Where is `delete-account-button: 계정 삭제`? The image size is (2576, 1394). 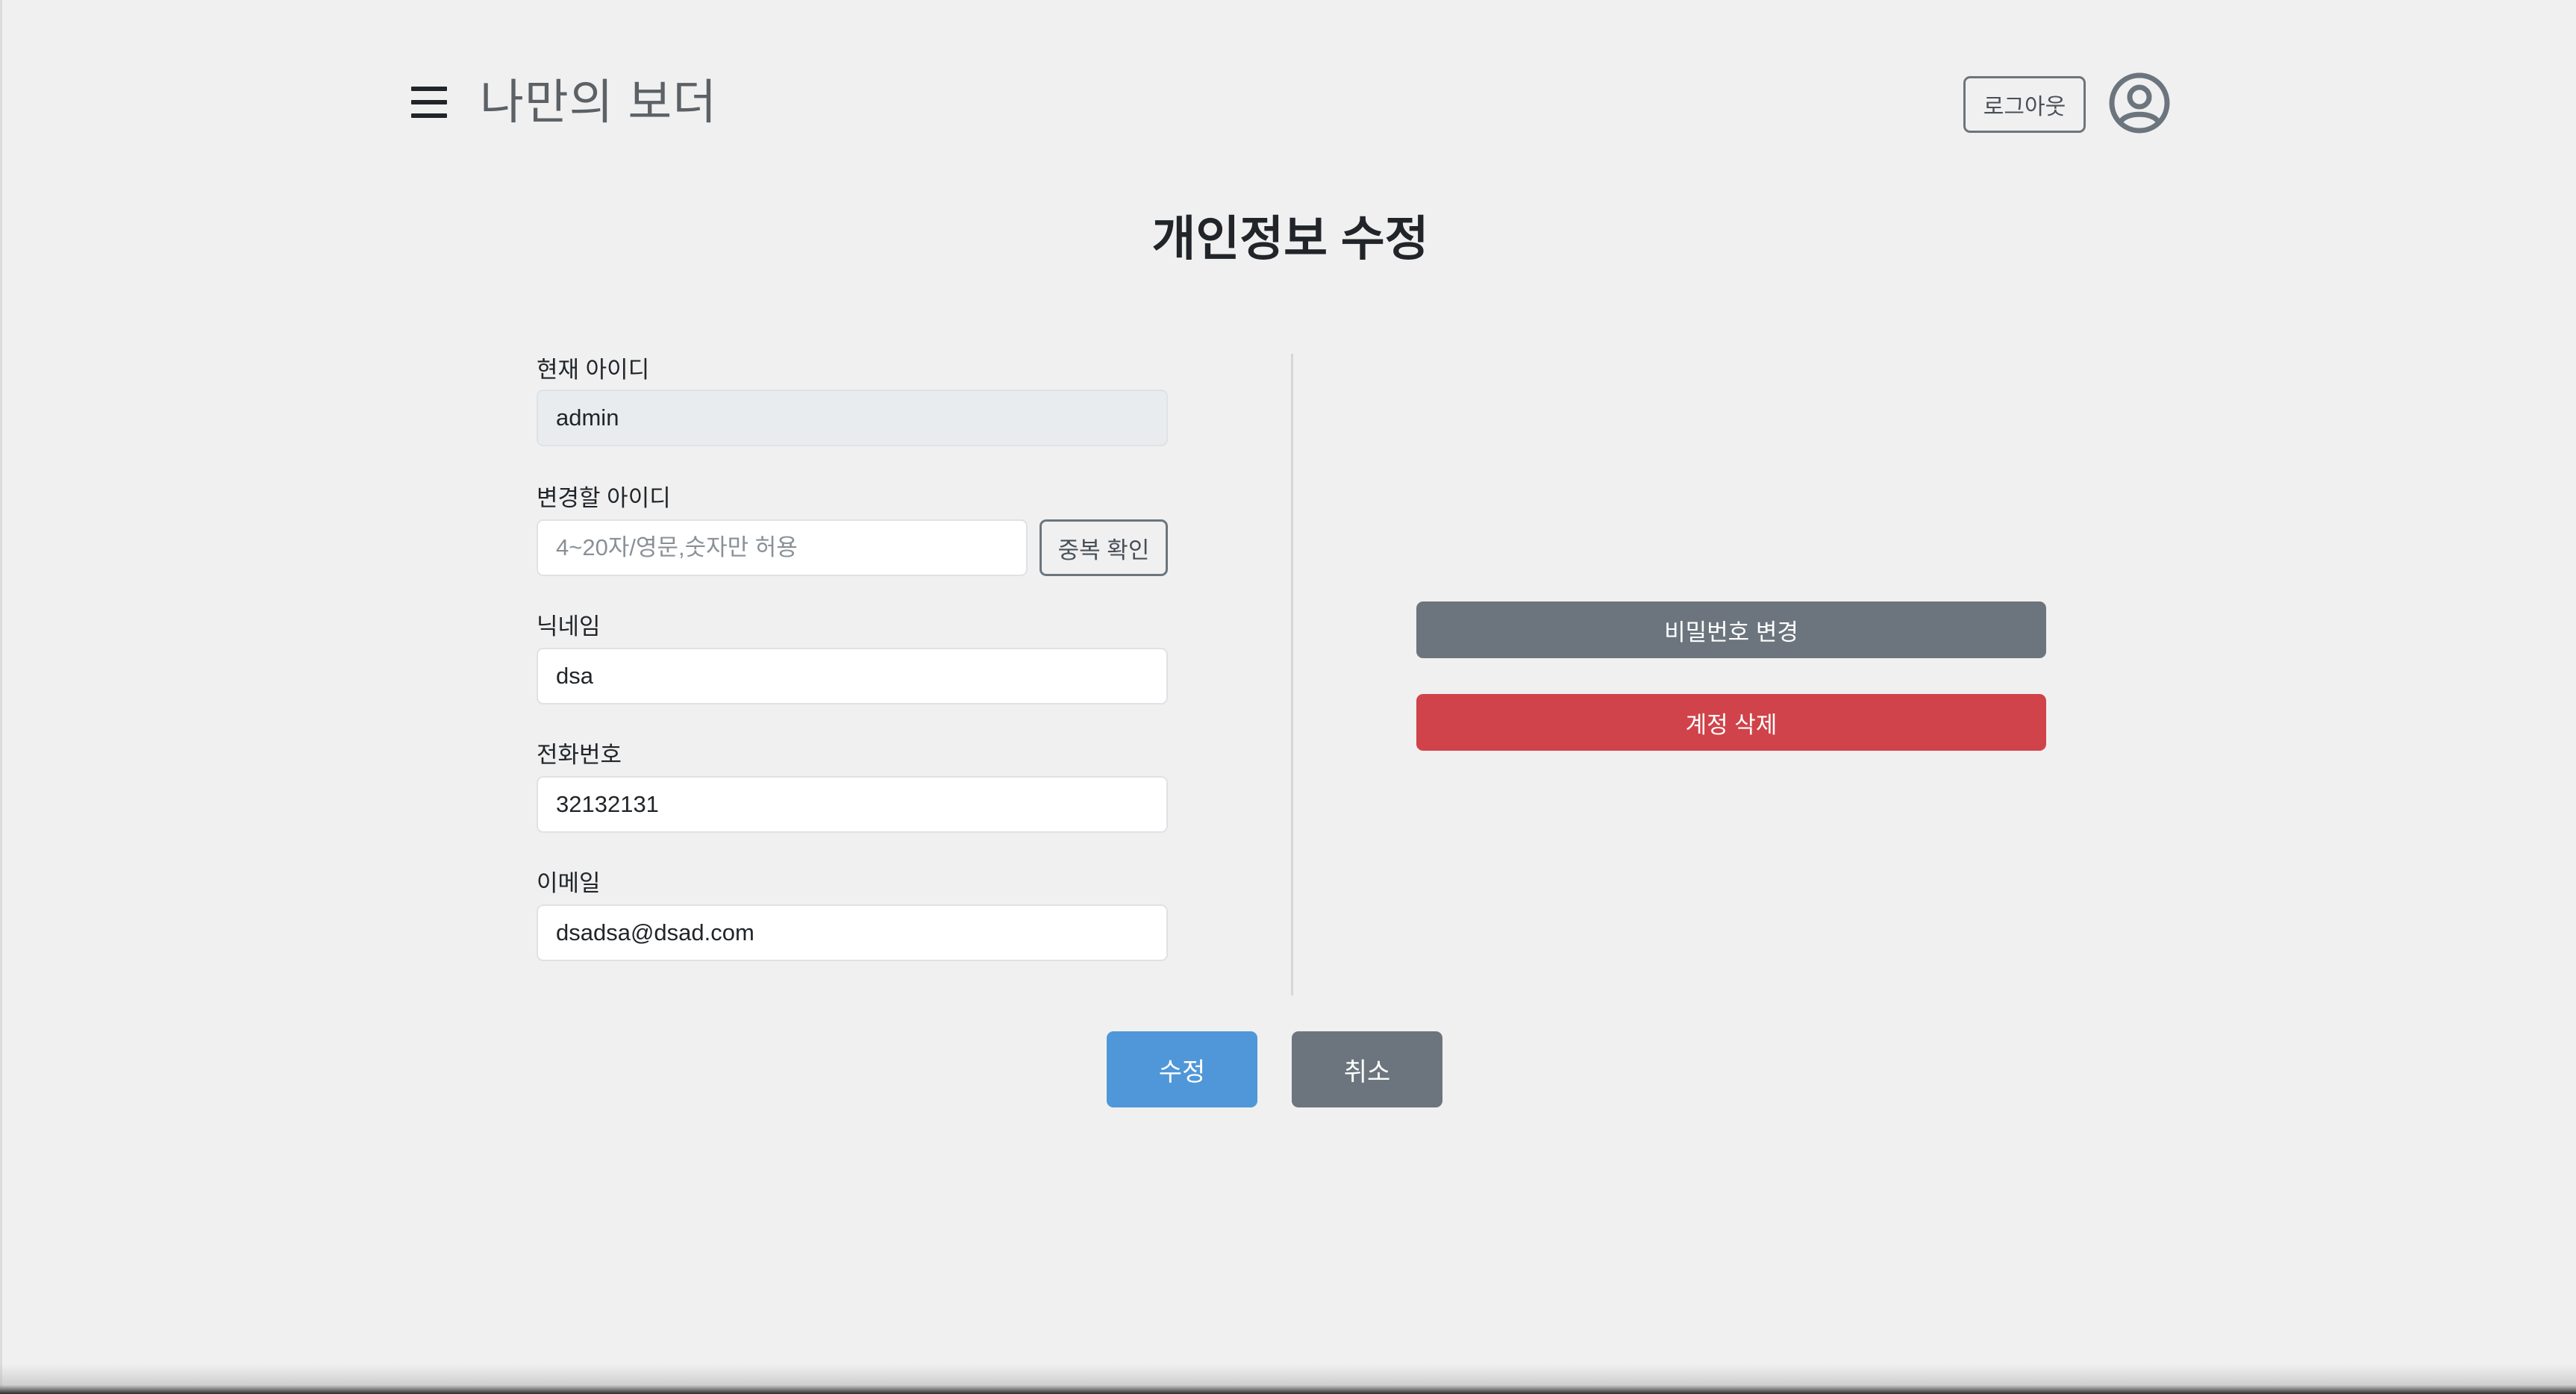
delete-account-button: 계정 삭제 is located at coordinates (1731, 722).